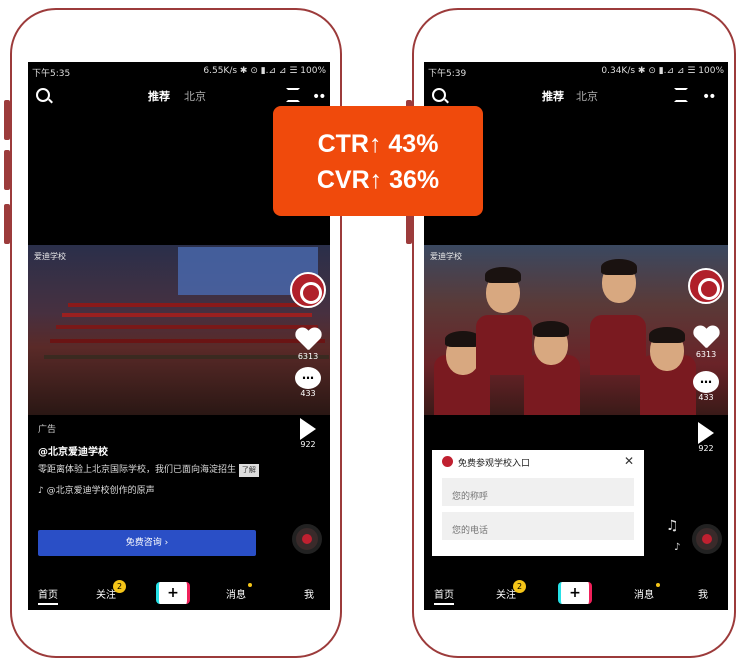 The image size is (739, 662). I want to click on description-text: 零距离体验上北京国际学校，我们已面向海淀招生, so click(137, 470).